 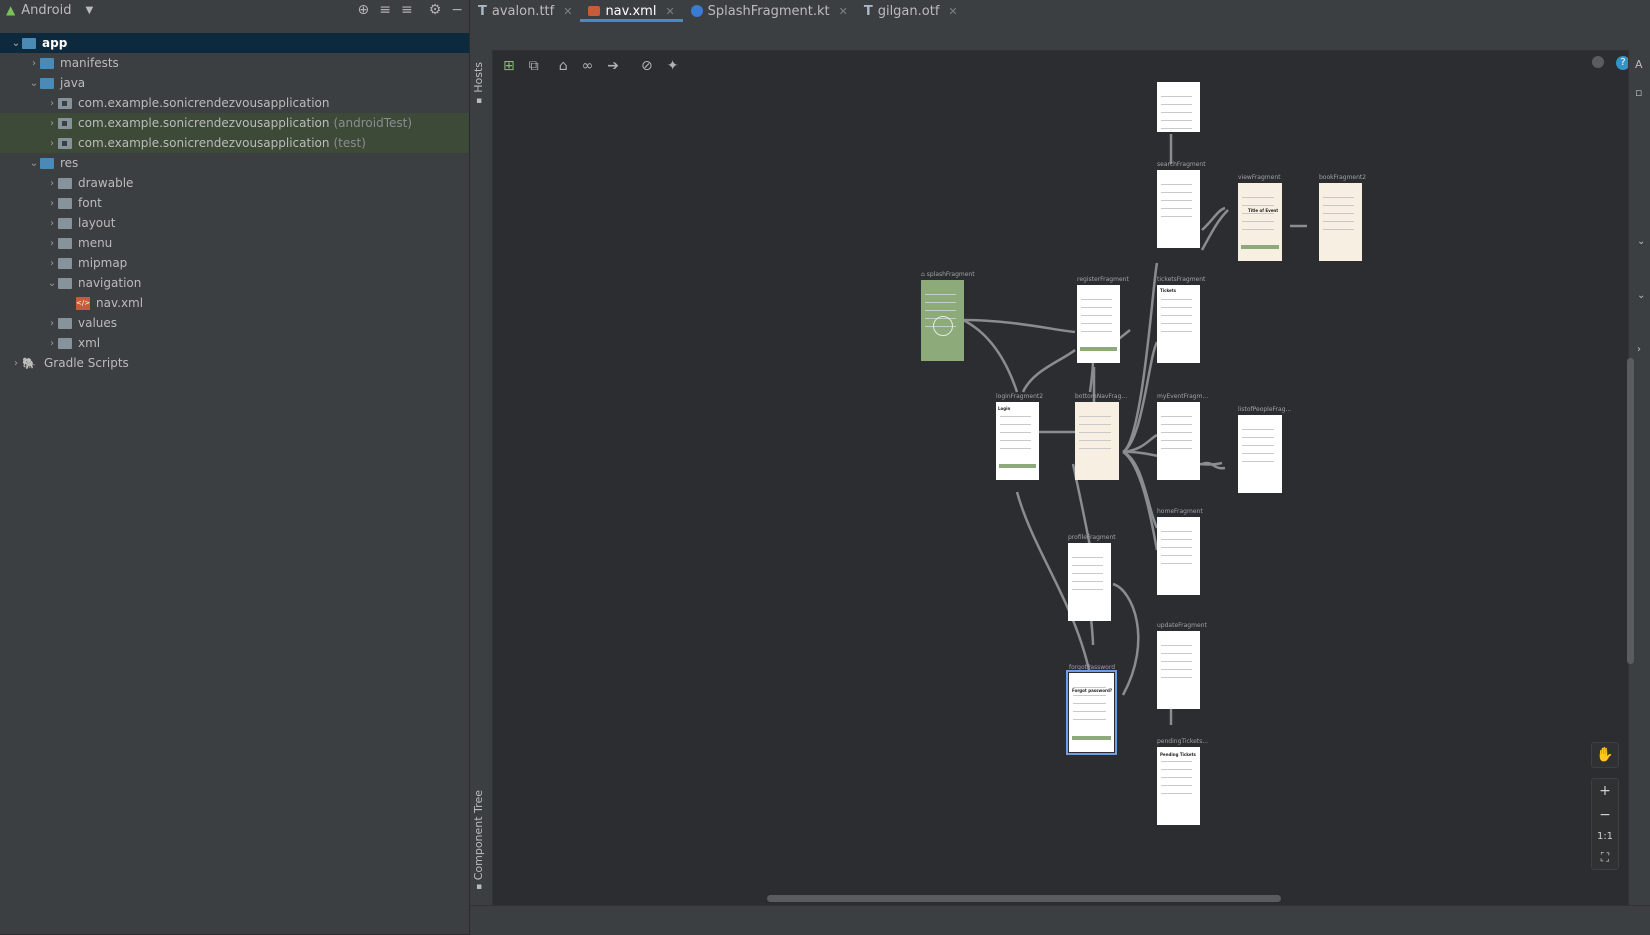 I want to click on fragment-label: ⌂ splashFragment, so click(x=948, y=274).